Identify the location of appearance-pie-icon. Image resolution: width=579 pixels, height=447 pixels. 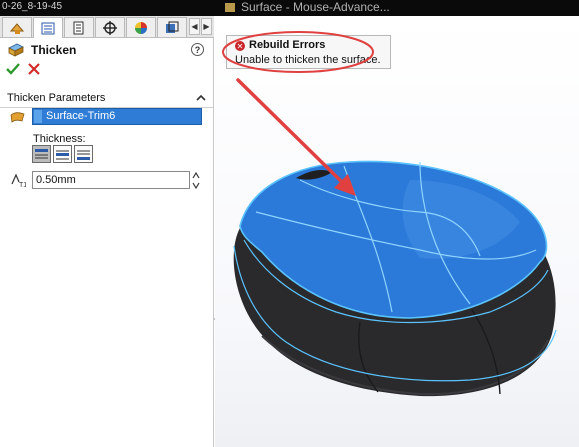
(141, 27).